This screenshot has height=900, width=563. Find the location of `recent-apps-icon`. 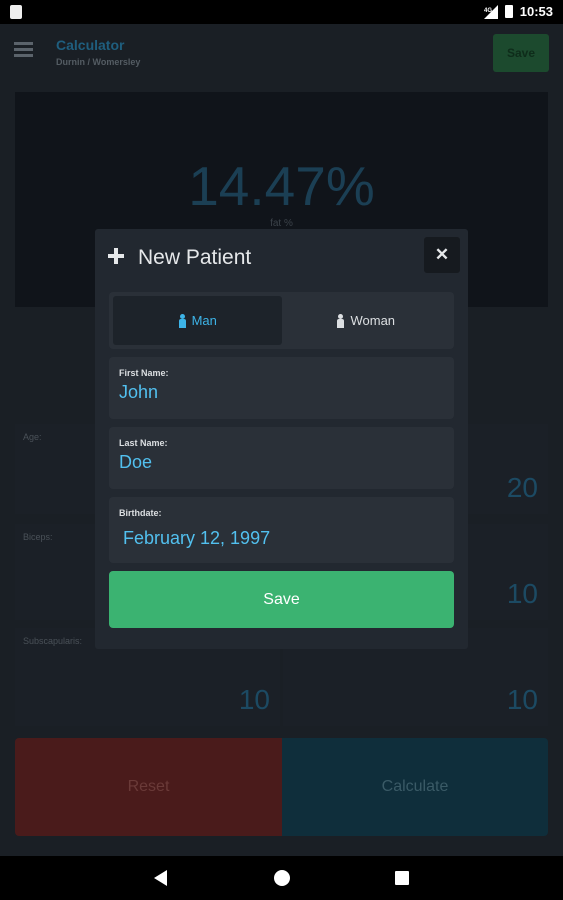

recent-apps-icon is located at coordinates (402, 878).